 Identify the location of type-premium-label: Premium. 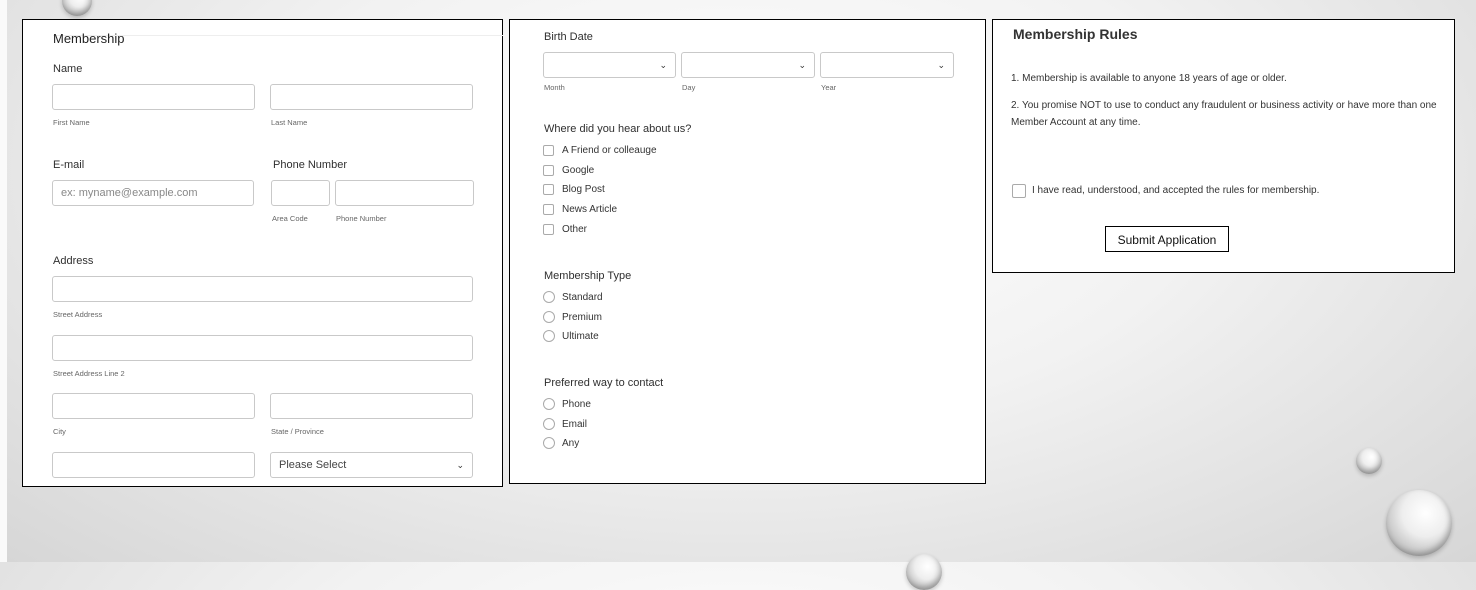
(582, 317).